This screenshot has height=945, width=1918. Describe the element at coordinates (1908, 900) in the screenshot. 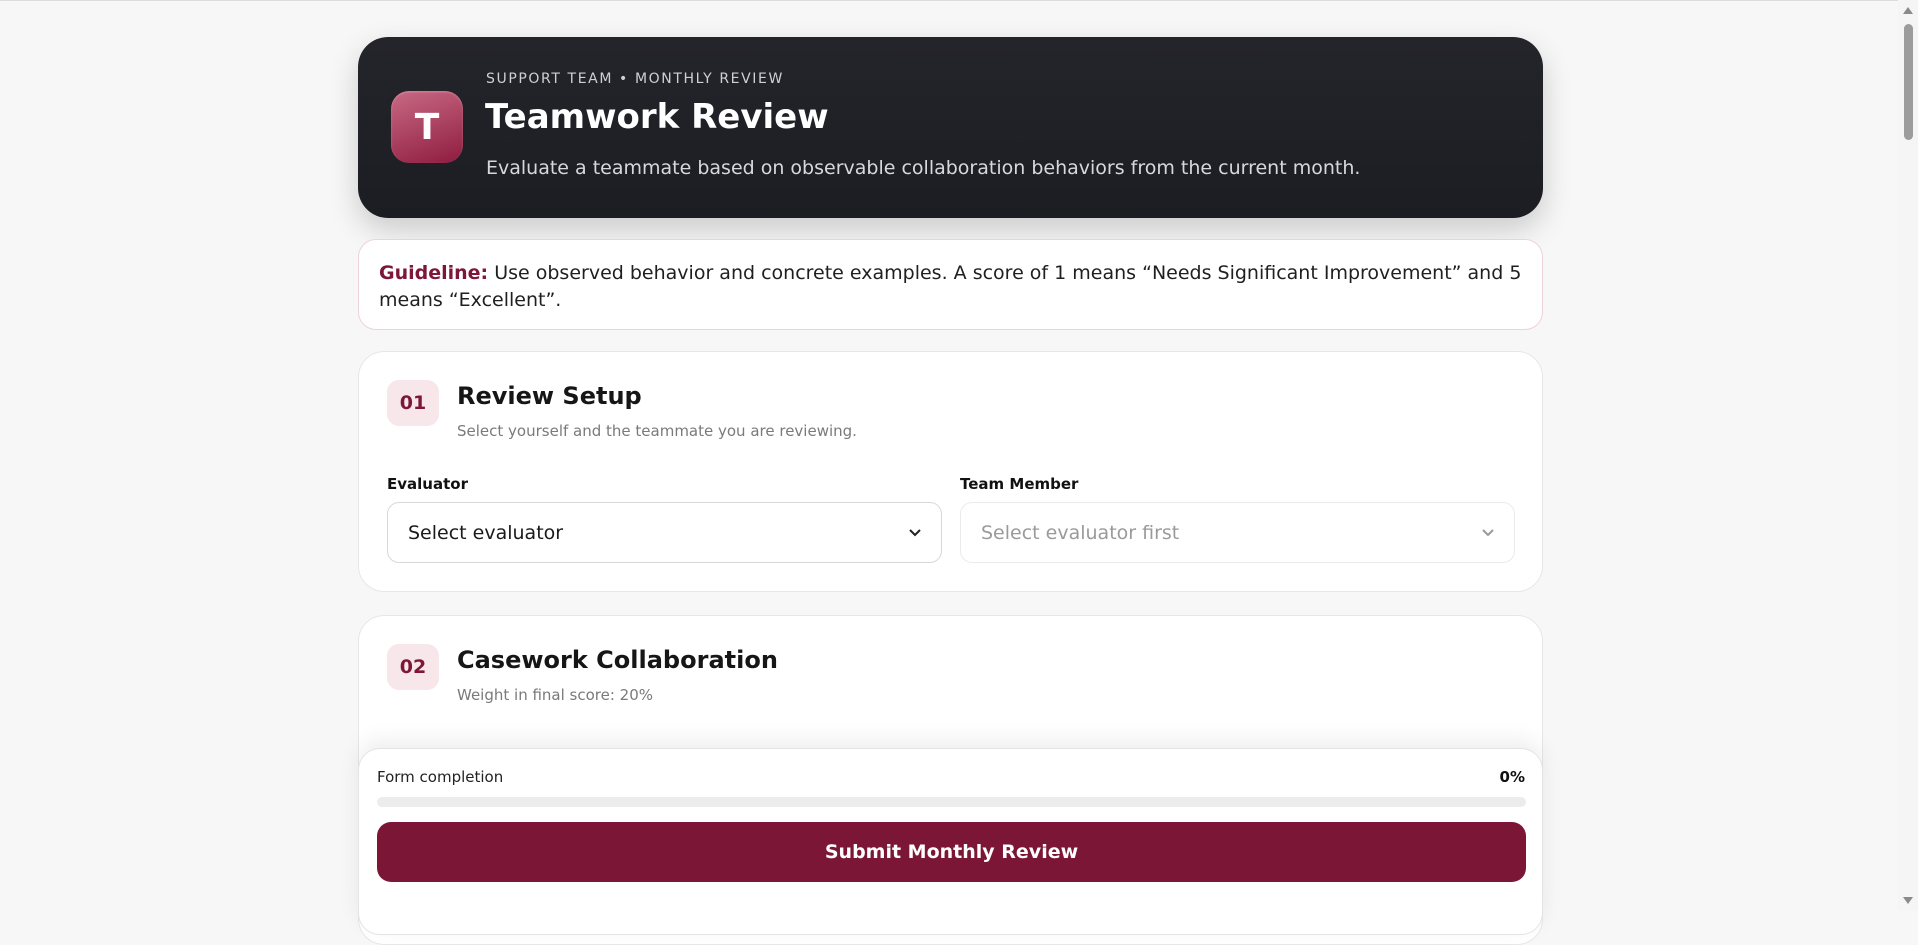

I see `scroll-down-arrow-icon` at that location.